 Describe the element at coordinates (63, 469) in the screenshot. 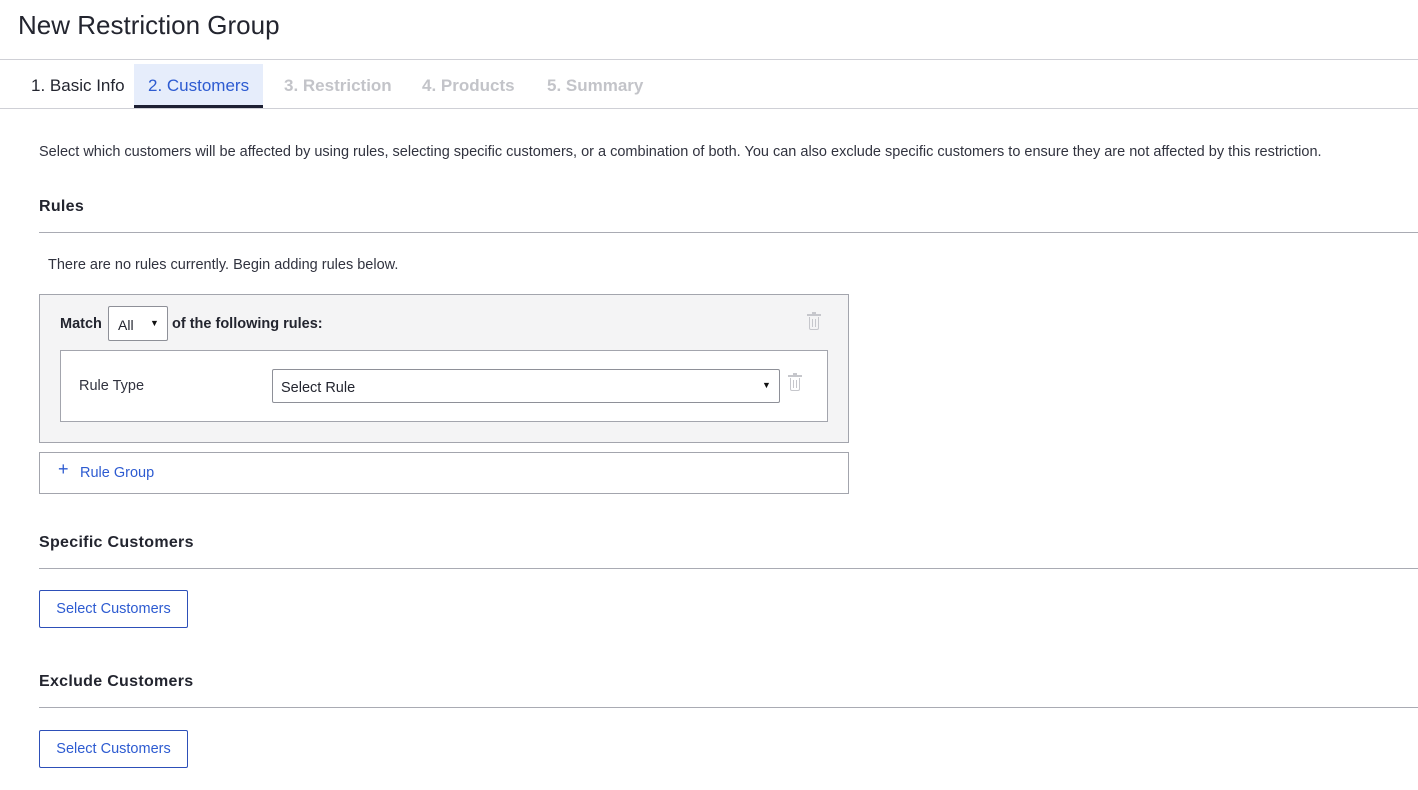

I see `plus-icon: +` at that location.